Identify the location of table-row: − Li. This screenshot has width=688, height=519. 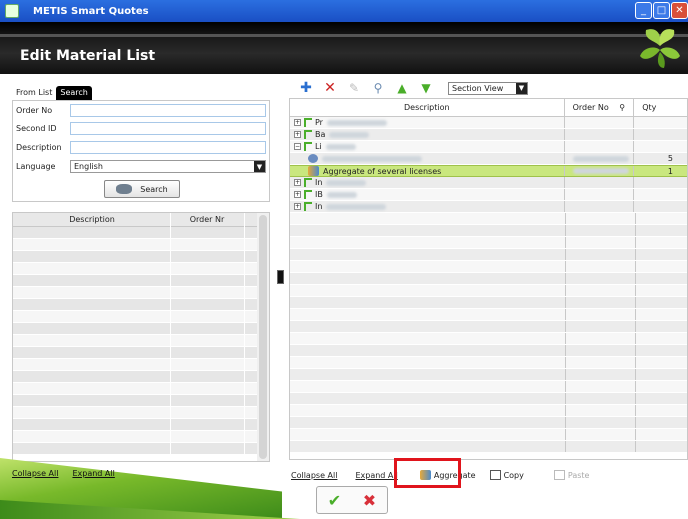
(488, 147).